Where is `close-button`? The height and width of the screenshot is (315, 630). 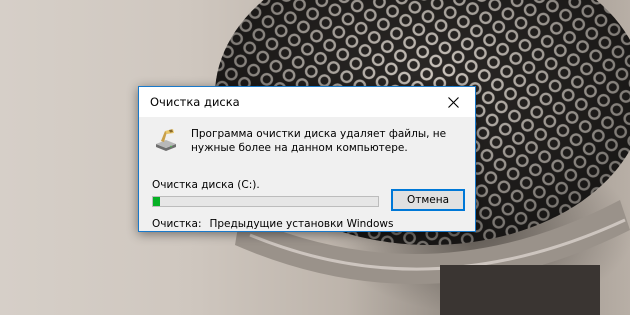
close-button is located at coordinates (453, 102).